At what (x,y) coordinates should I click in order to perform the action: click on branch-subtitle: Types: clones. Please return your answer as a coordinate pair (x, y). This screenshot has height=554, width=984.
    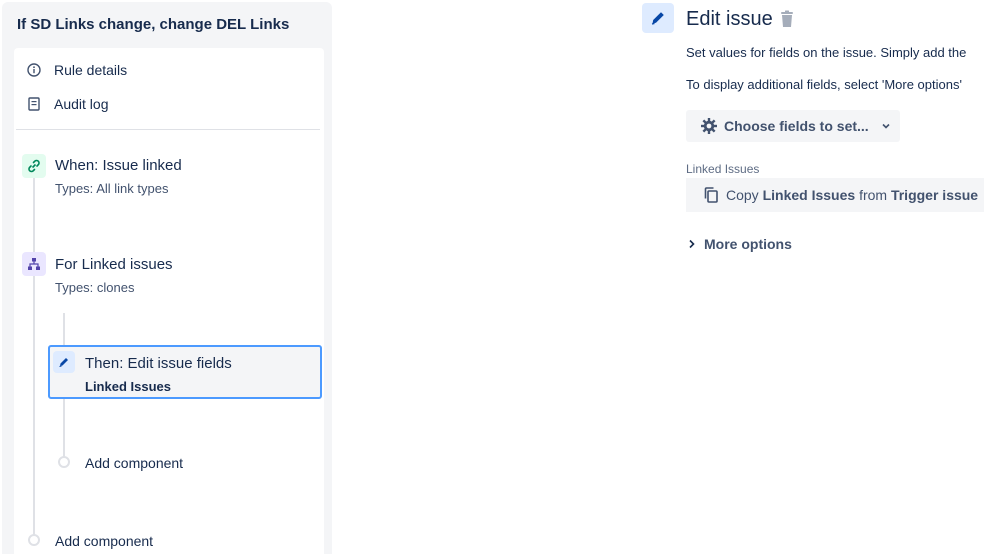
    Looking at the image, I should click on (95, 287).